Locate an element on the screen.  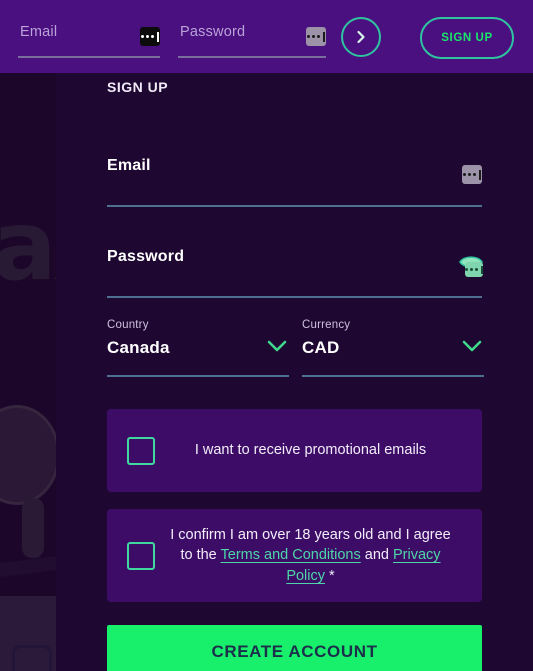
email-field-label: Email is located at coordinates (129, 165).